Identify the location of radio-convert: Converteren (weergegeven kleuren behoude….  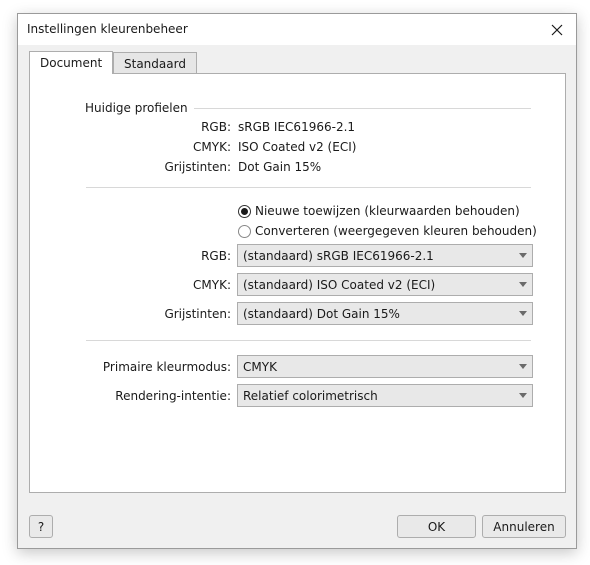
(387, 231).